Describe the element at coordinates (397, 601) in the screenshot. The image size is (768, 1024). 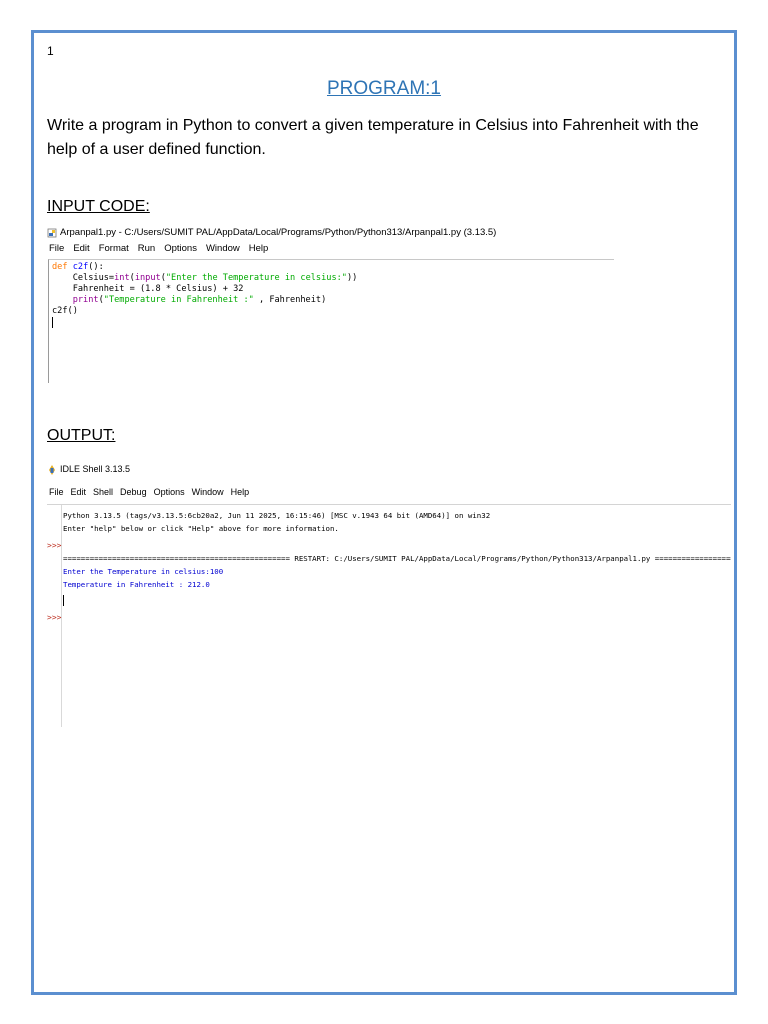
I see `shell-cursor-line` at that location.